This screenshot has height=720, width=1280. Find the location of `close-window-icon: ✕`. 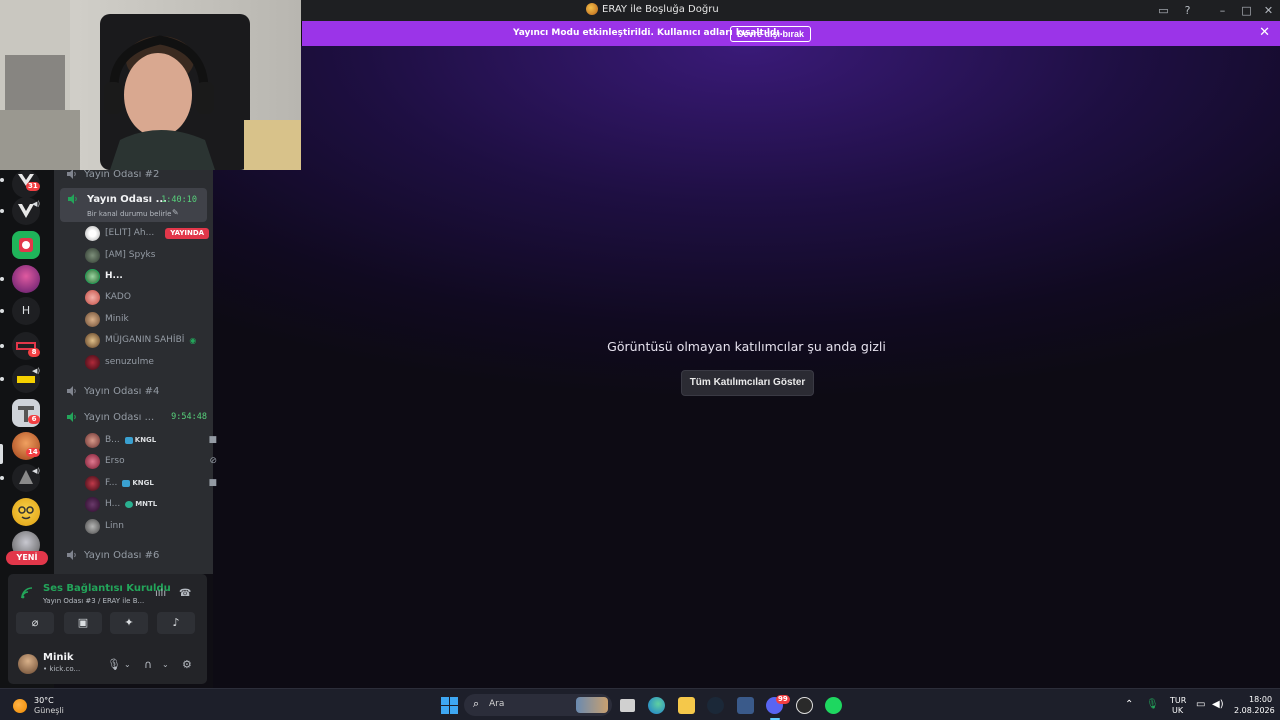

close-window-icon: ✕ is located at coordinates (1268, 10).